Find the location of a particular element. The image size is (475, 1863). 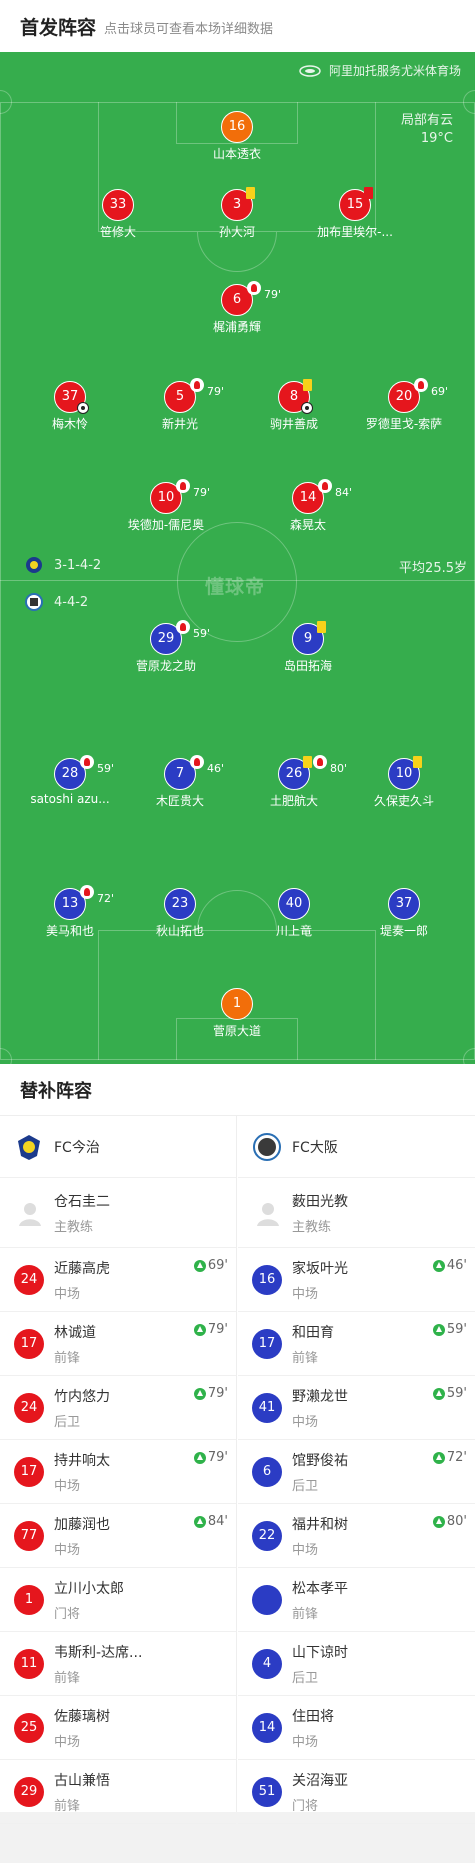

weather-temperature: 19°C is located at coordinates (436, 138).